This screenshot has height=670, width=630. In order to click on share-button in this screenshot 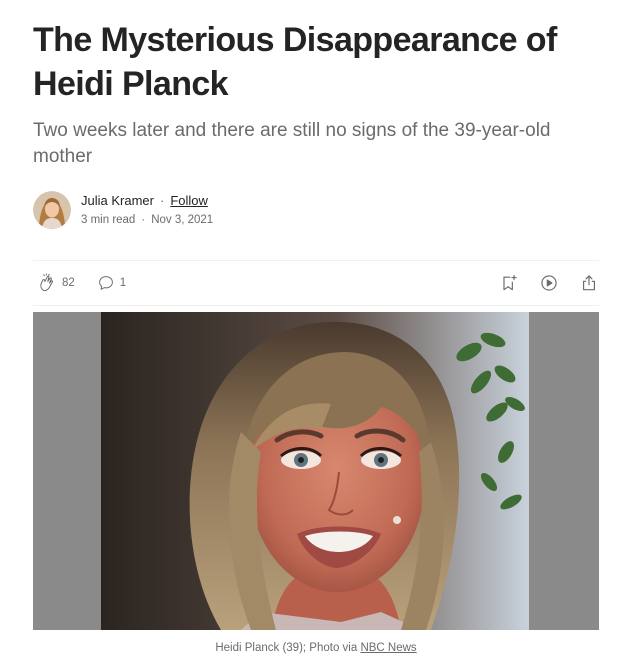, I will do `click(589, 283)`.